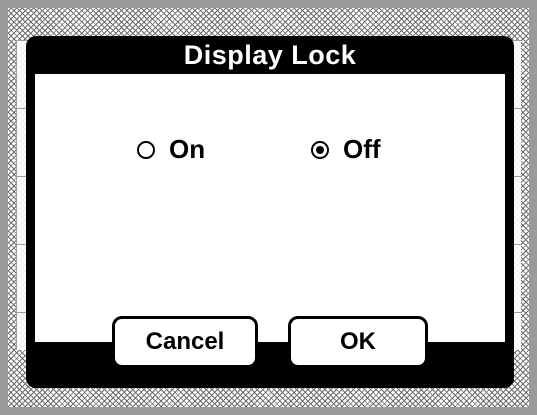  Describe the element at coordinates (187, 149) in the screenshot. I see `radio-label-on: On` at that location.